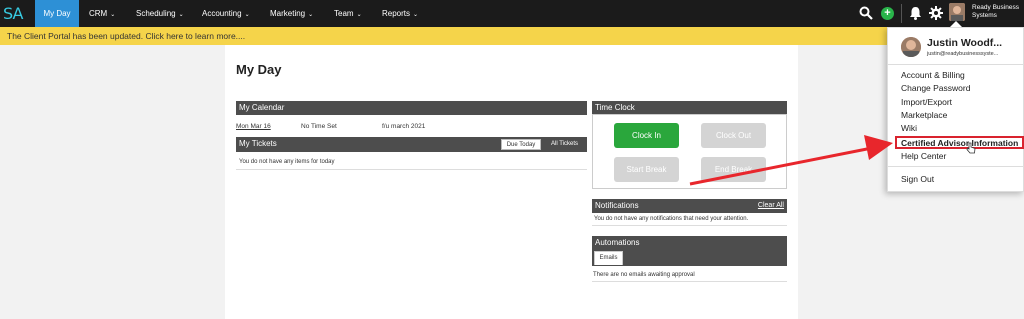  What do you see at coordinates (689, 108) in the screenshot?
I see `timeclock-header: Time Clock` at bounding box center [689, 108].